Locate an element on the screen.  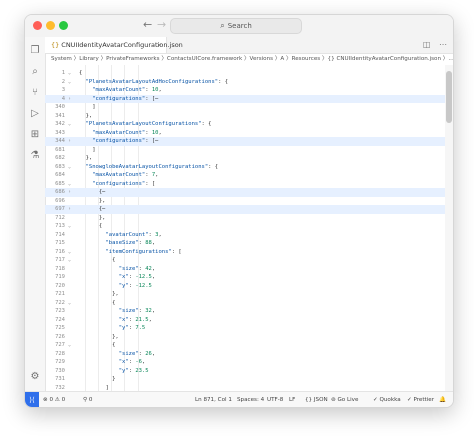
line-text: "size": 32, is located at coordinates (137, 311).